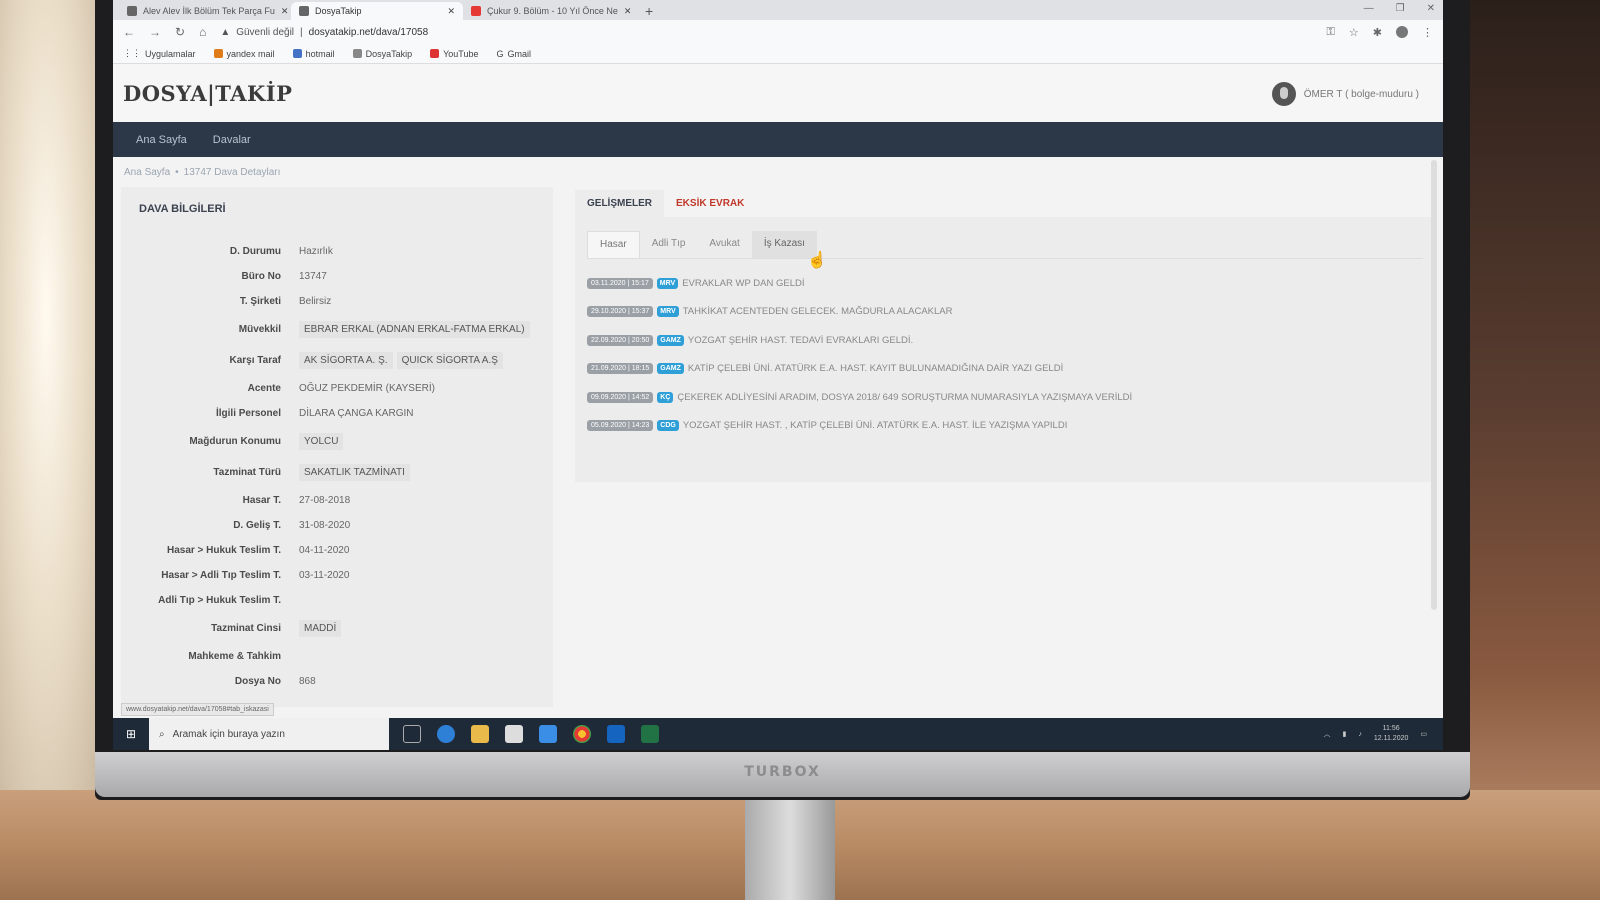 The width and height of the screenshot is (1600, 900). Describe the element at coordinates (1431, 8) in the screenshot. I see `close-window-icon: ✕` at that location.